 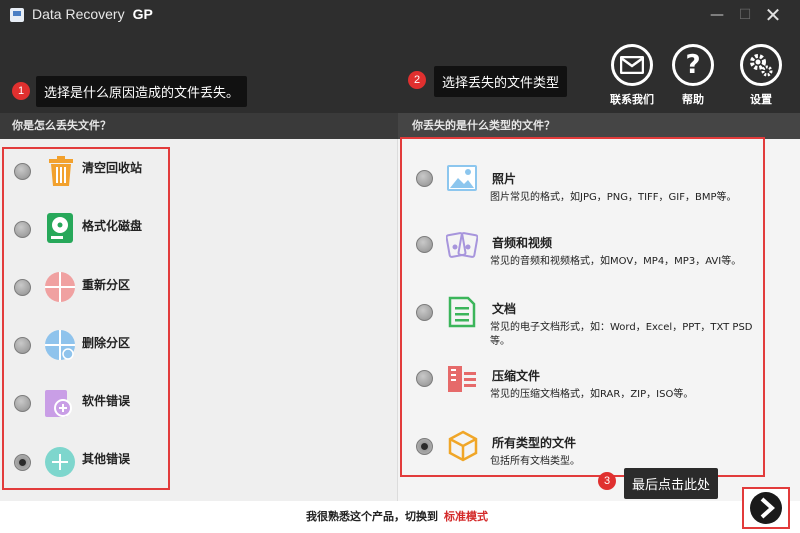 What do you see at coordinates (504, 309) in the screenshot?
I see `file-type-title: 文档` at bounding box center [504, 309].